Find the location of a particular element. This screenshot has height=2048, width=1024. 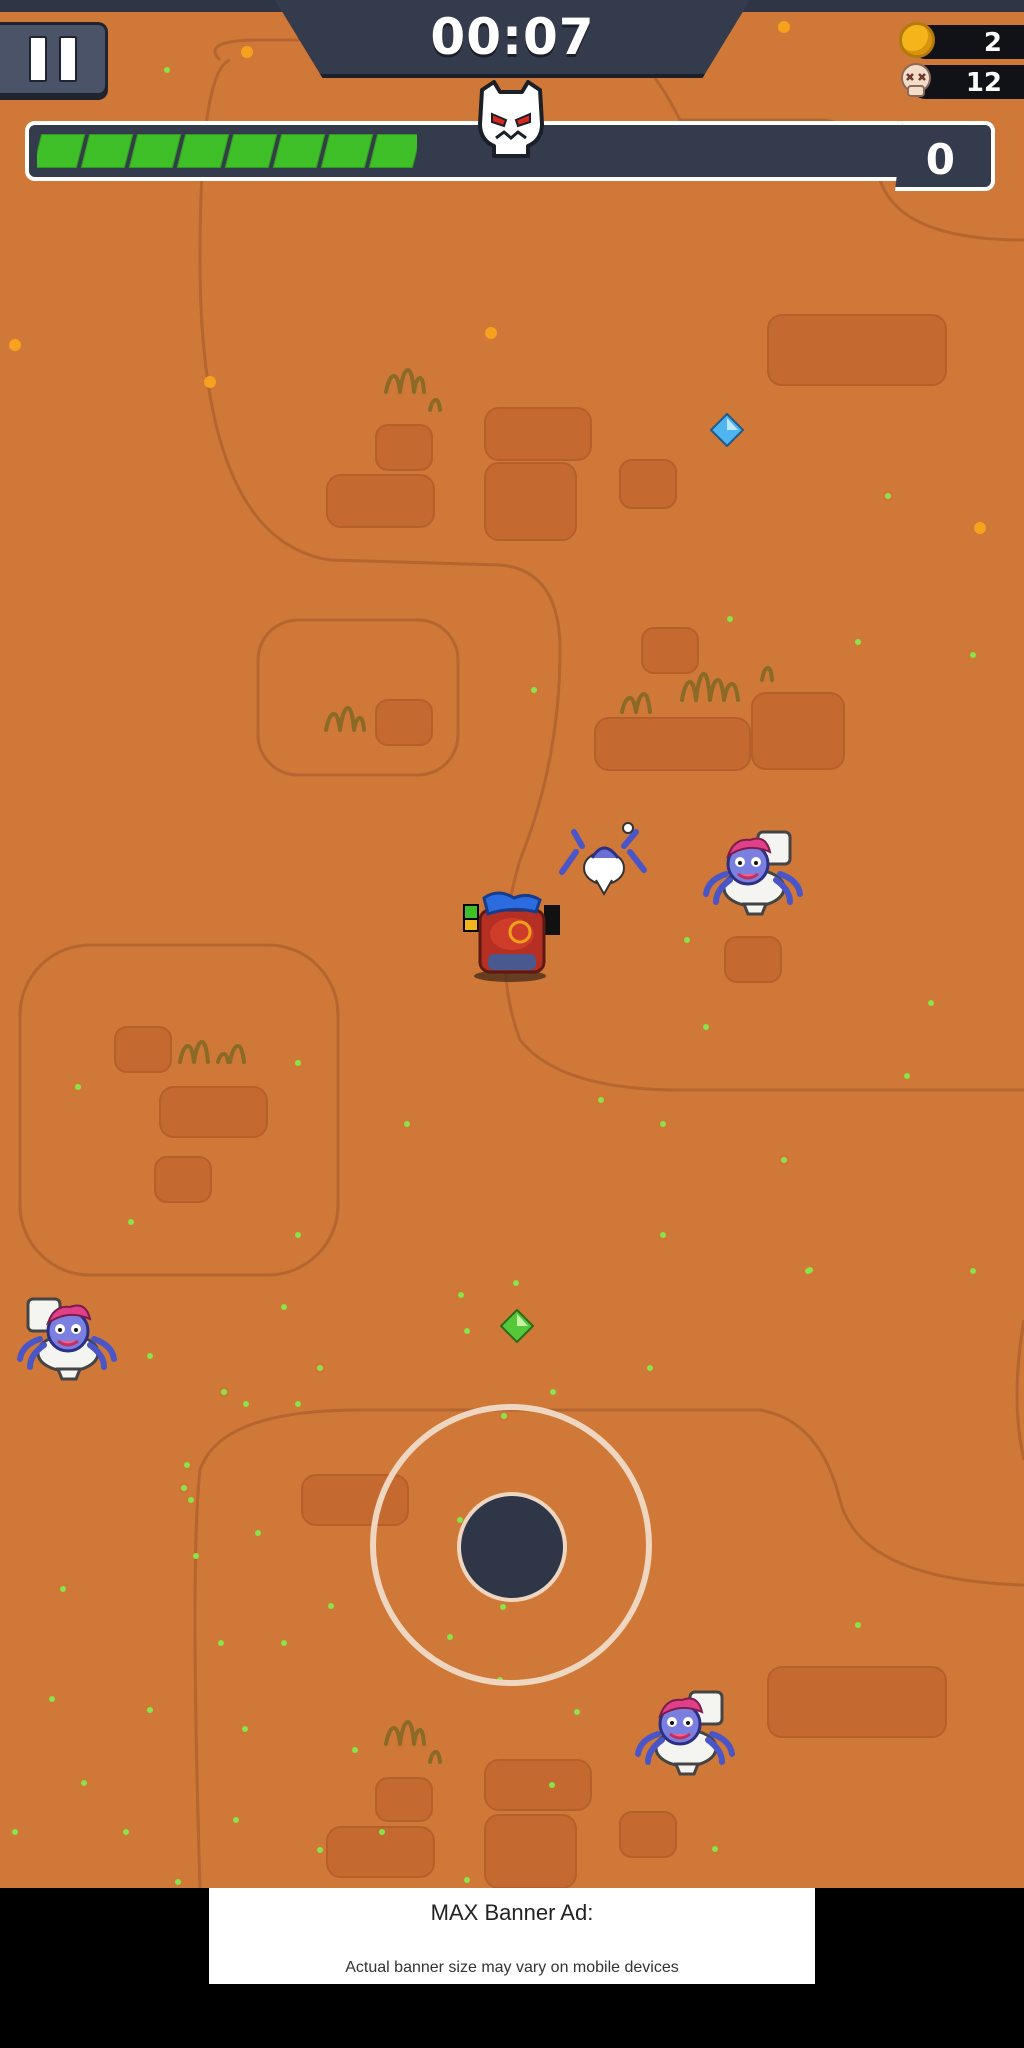

coin-count: 2 is located at coordinates (992, 43).